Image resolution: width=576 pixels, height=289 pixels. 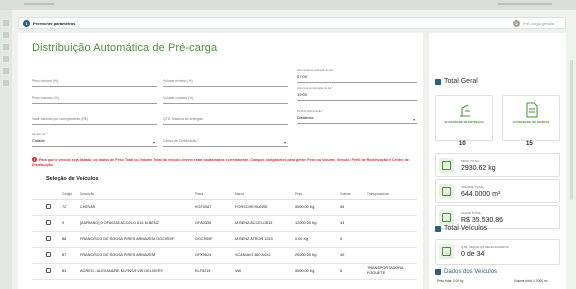 I want to click on volume-total-value: 644.0000 m³, so click(x=481, y=194).